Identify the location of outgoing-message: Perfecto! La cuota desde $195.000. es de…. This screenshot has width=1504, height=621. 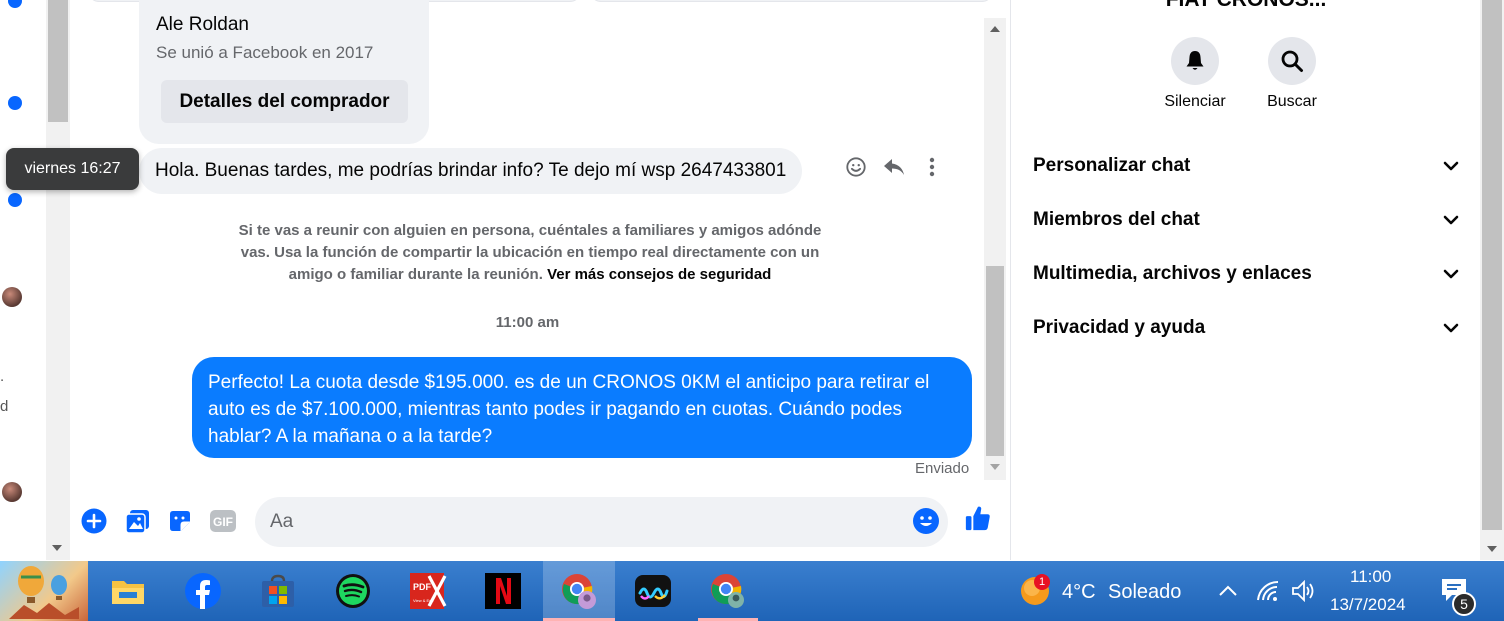
(582, 407).